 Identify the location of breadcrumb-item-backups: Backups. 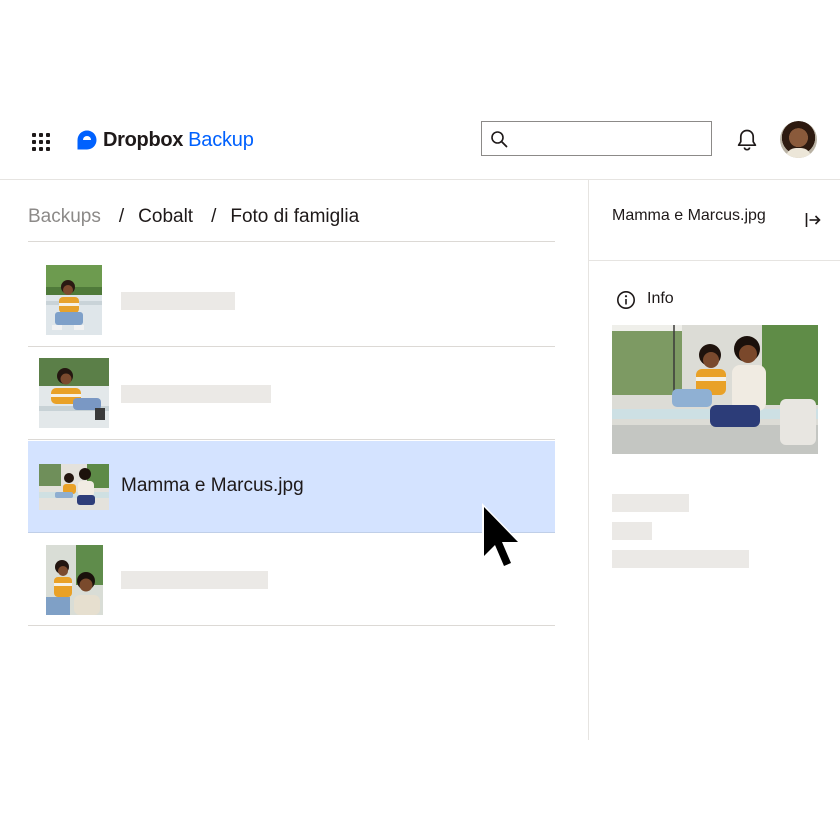
(64, 217).